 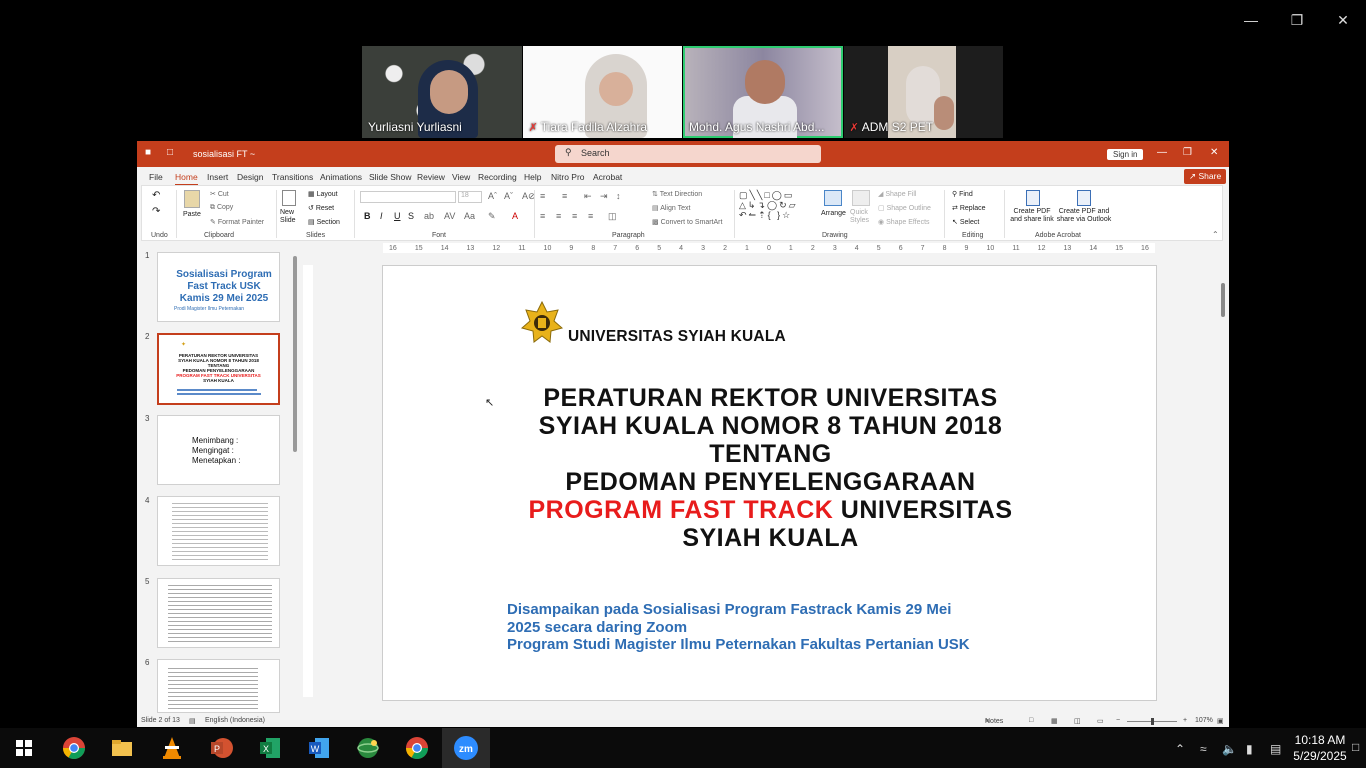 I want to click on reading-view-icon: ◫, so click(x=1077, y=721).